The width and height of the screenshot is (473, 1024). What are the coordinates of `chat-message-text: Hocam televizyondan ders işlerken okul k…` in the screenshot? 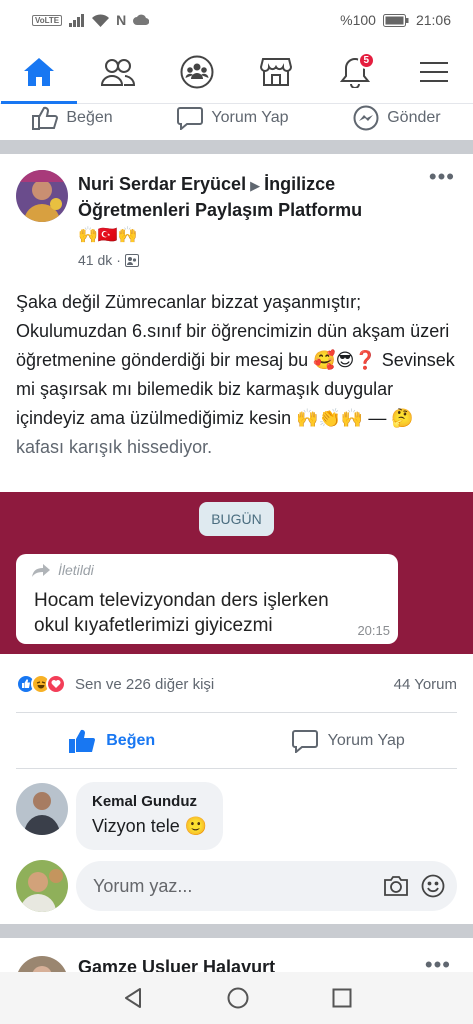 It's located at (181, 613).